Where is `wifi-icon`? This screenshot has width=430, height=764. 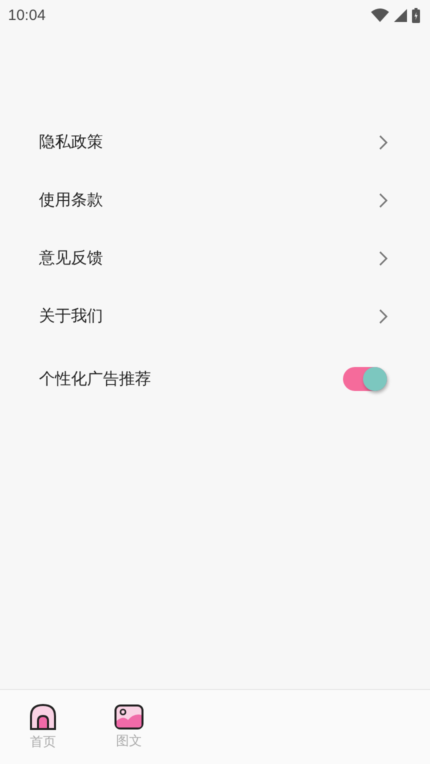
wifi-icon is located at coordinates (380, 15).